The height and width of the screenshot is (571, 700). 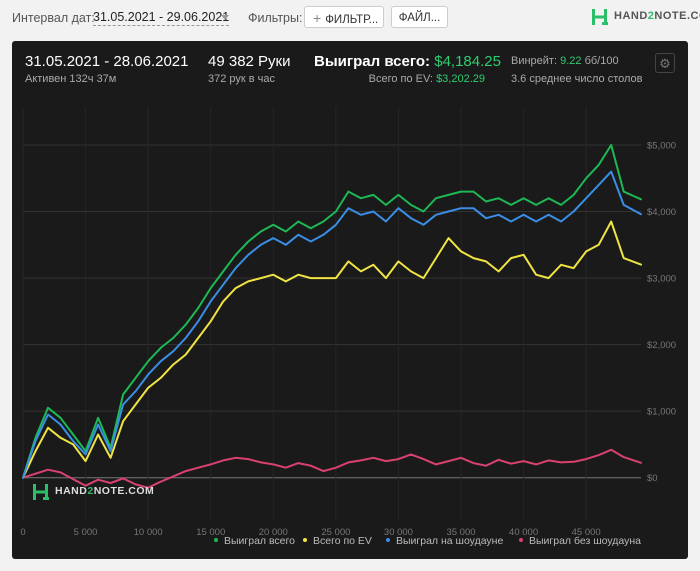 What do you see at coordinates (460, 79) in the screenshot?
I see `ev-total-value: $3,202.29` at bounding box center [460, 79].